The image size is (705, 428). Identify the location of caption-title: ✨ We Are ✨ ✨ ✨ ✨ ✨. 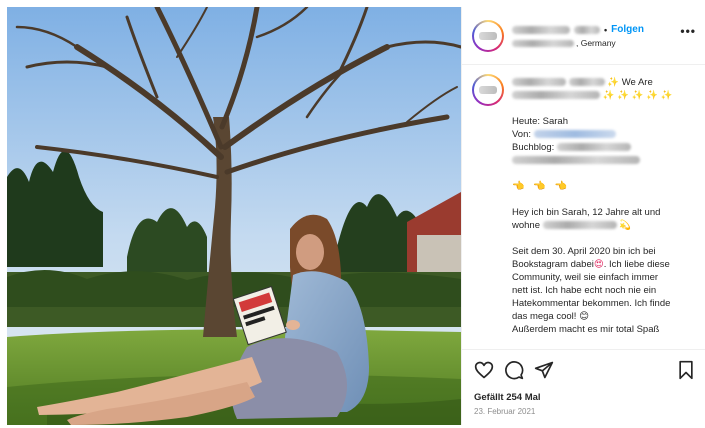
(606, 89).